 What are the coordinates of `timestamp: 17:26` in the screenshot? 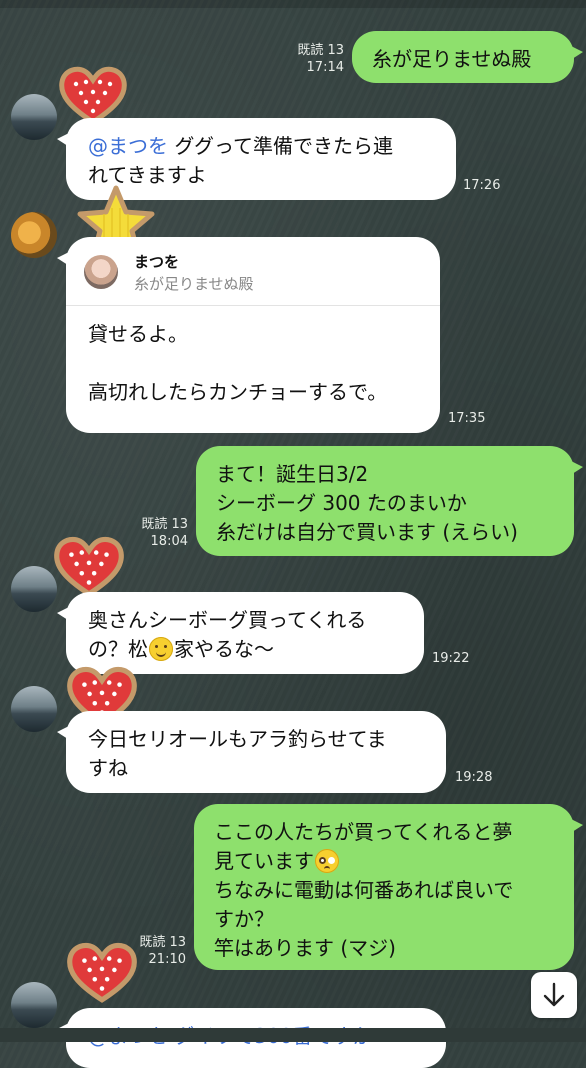 It's located at (482, 185).